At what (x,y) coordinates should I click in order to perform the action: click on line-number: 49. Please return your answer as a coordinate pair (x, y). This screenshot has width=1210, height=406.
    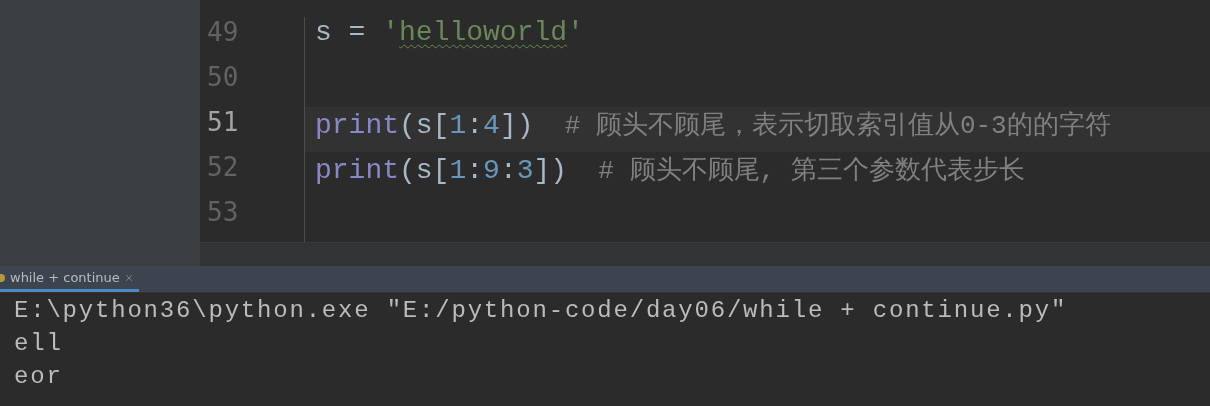
    Looking at the image, I should click on (223, 33).